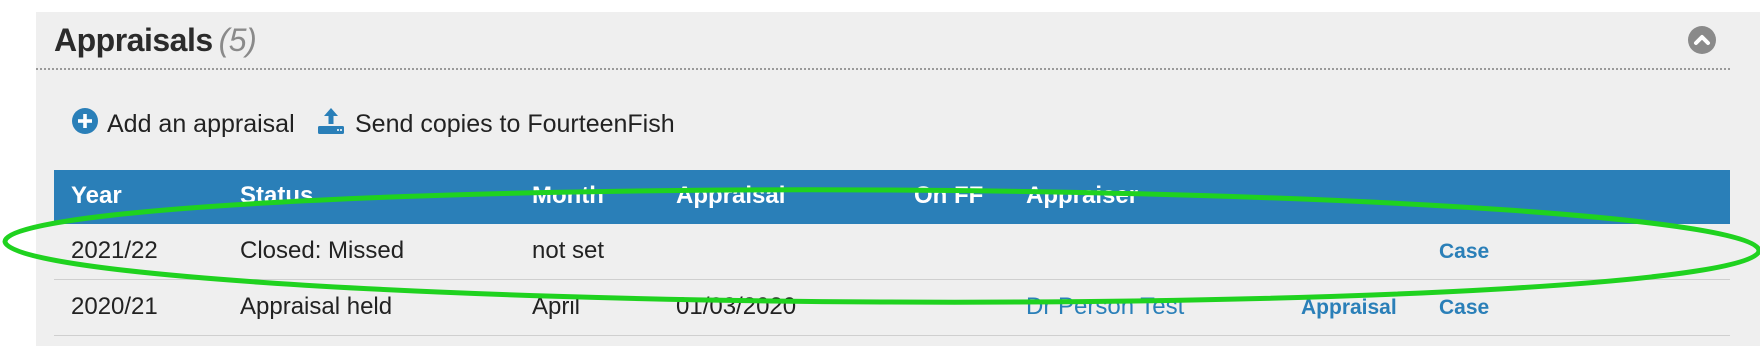 This screenshot has width=1760, height=346. Describe the element at coordinates (1082, 196) in the screenshot. I see `column-header-appraiser: Appraiser` at that location.